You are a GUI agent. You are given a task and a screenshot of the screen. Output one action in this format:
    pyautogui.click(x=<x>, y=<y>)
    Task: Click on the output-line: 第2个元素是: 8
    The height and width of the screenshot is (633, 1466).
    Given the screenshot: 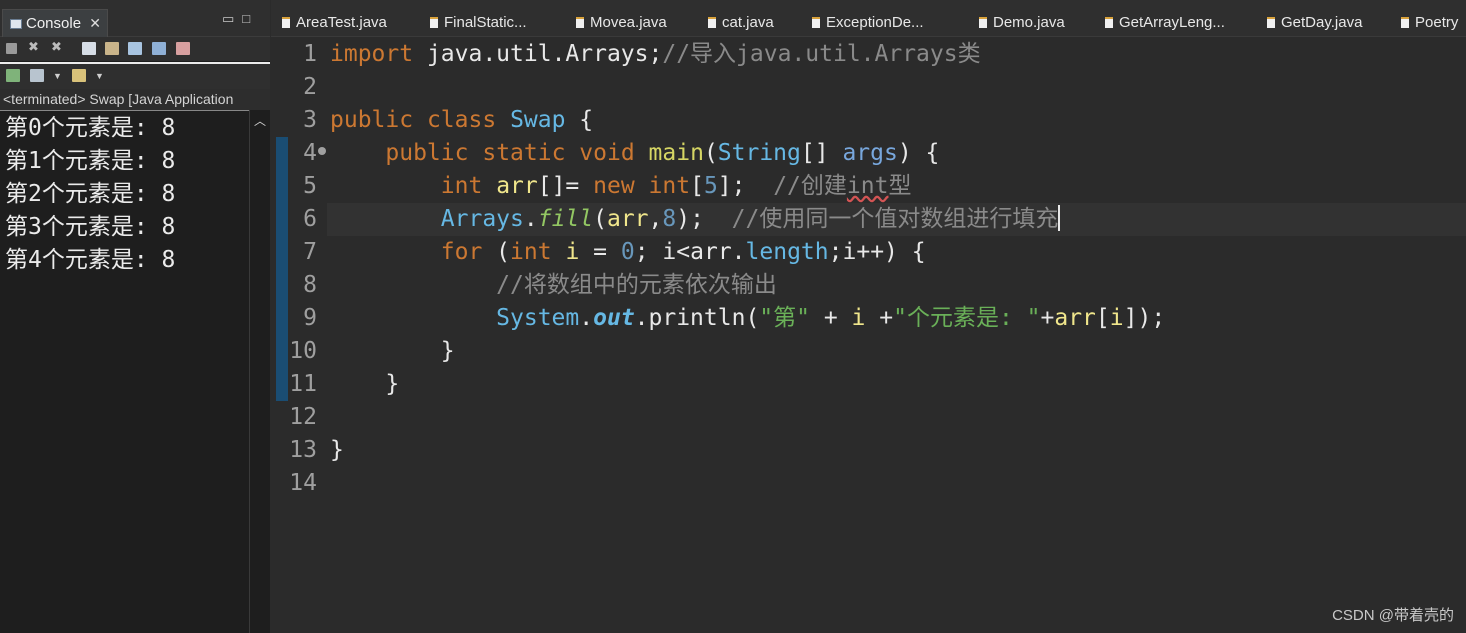 What is the action you would take?
    pyautogui.click(x=90, y=194)
    